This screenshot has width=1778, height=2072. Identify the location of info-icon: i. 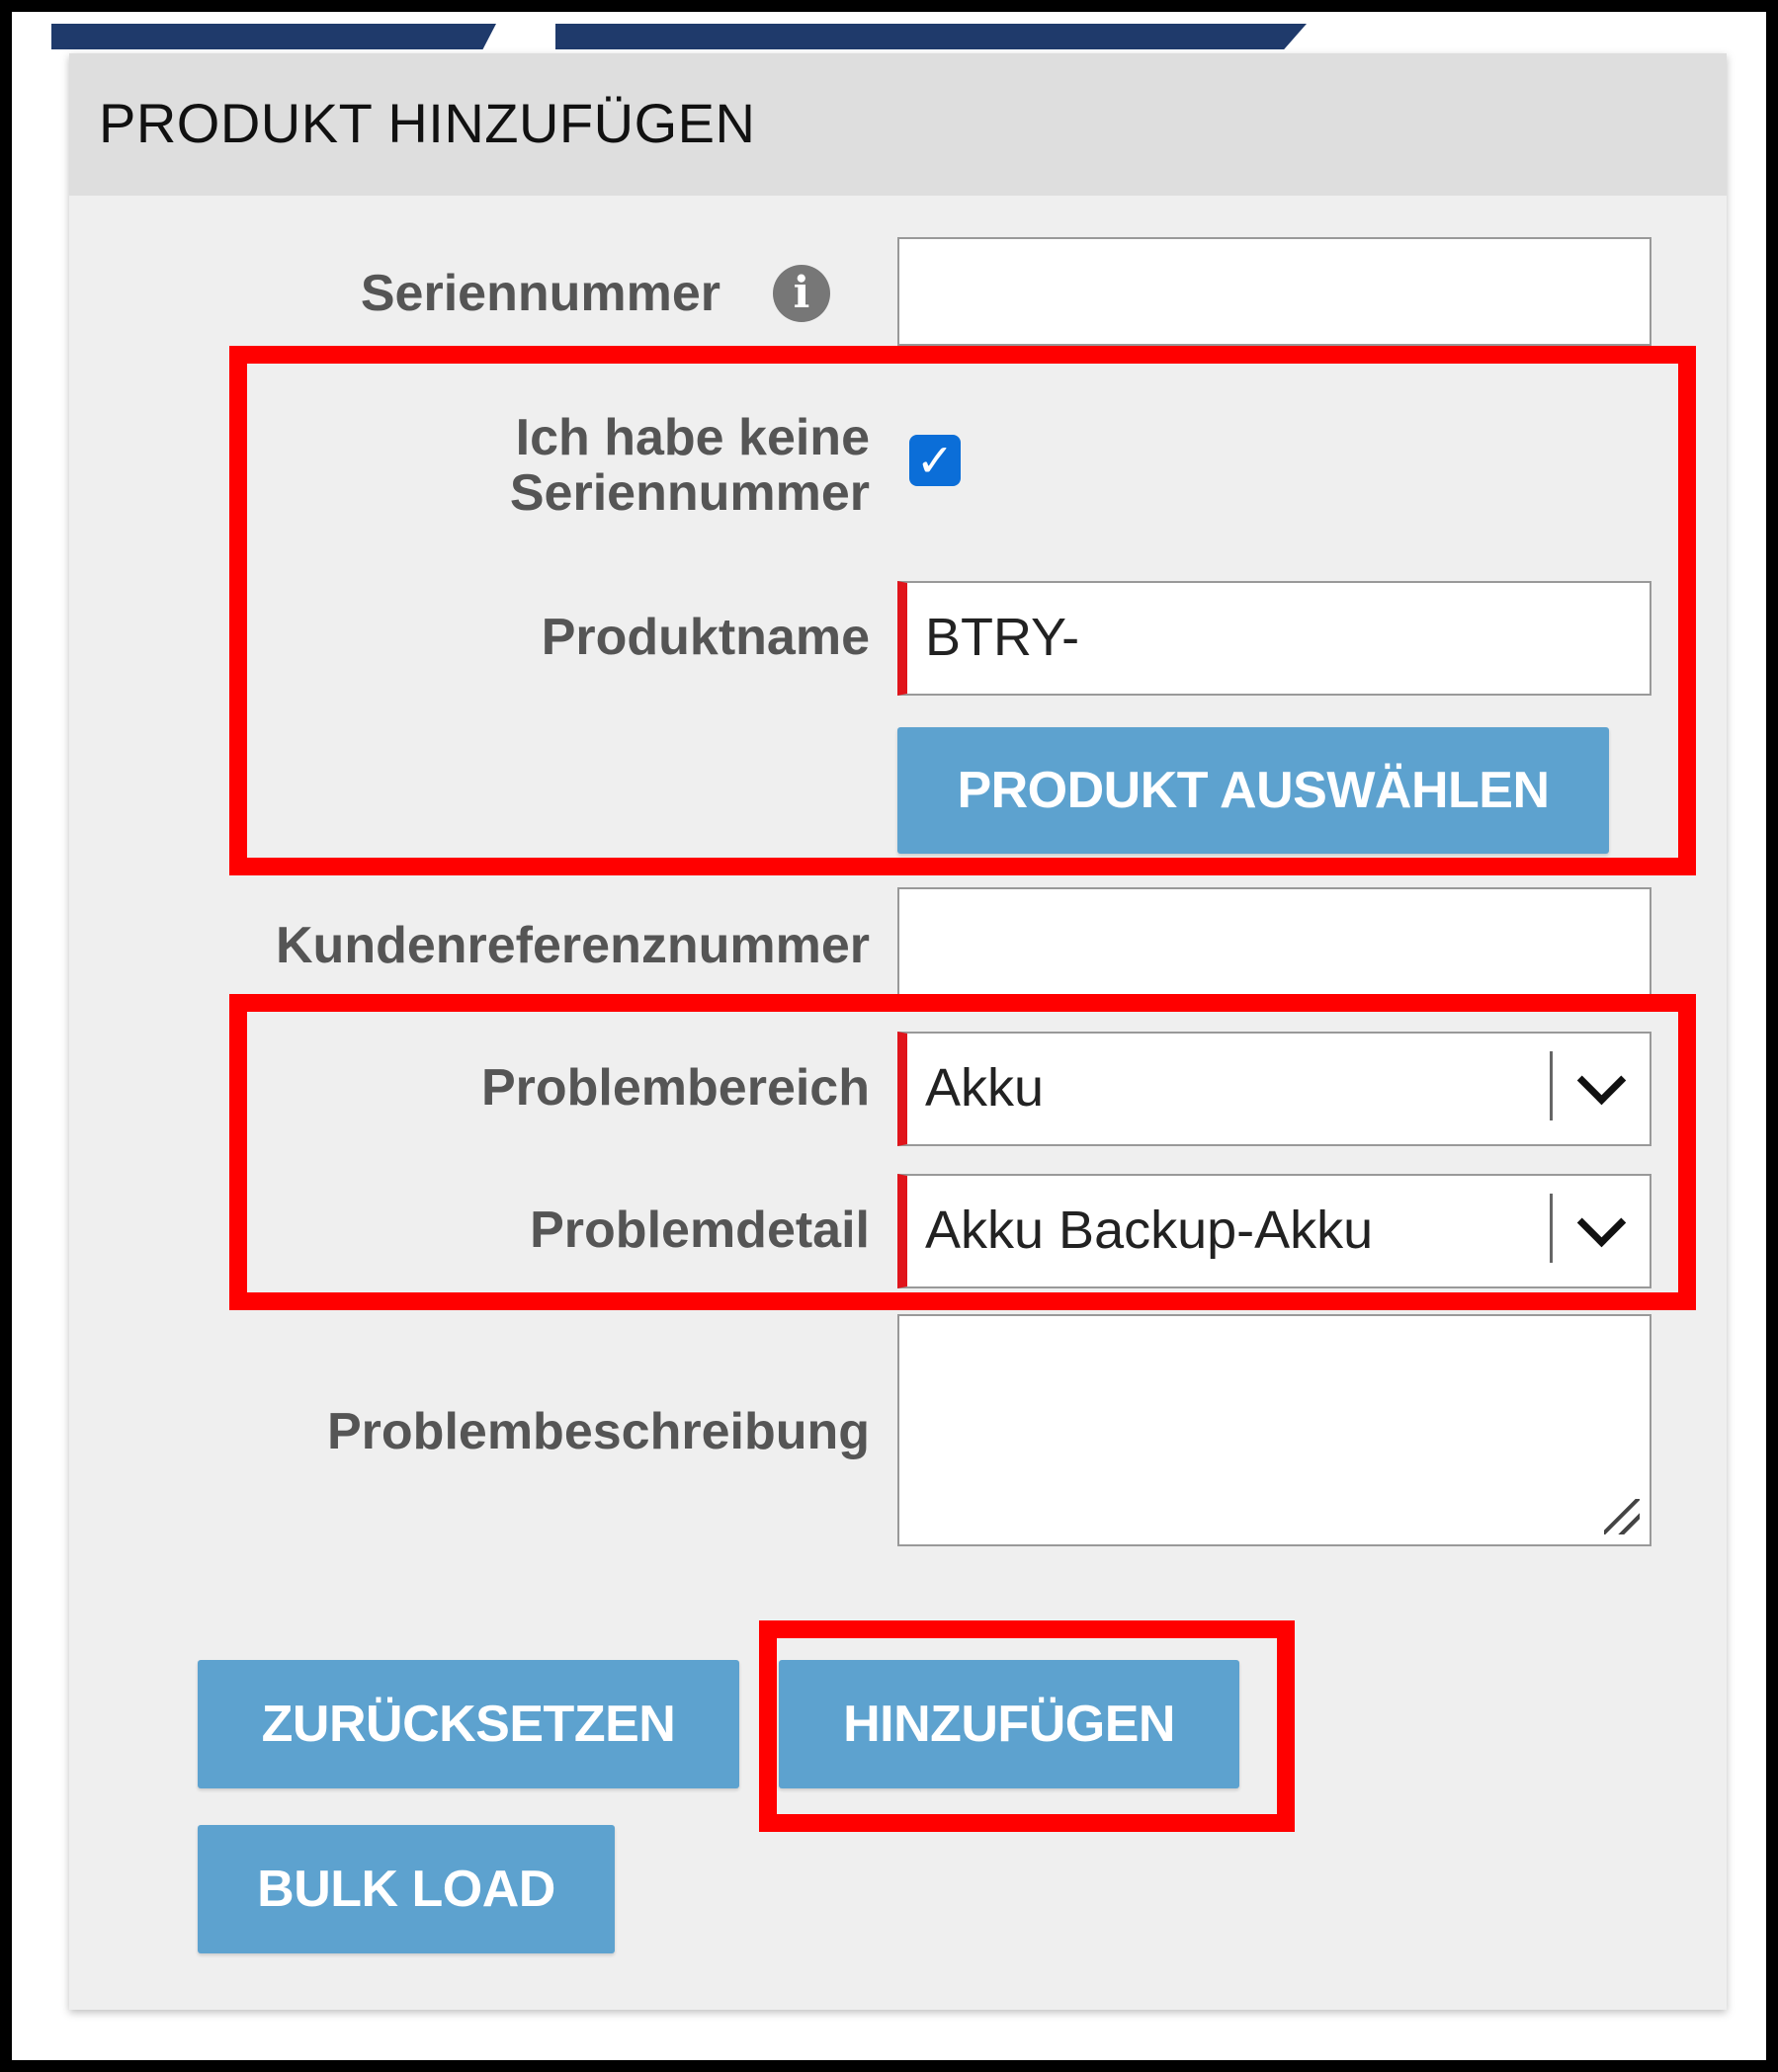
(801, 294).